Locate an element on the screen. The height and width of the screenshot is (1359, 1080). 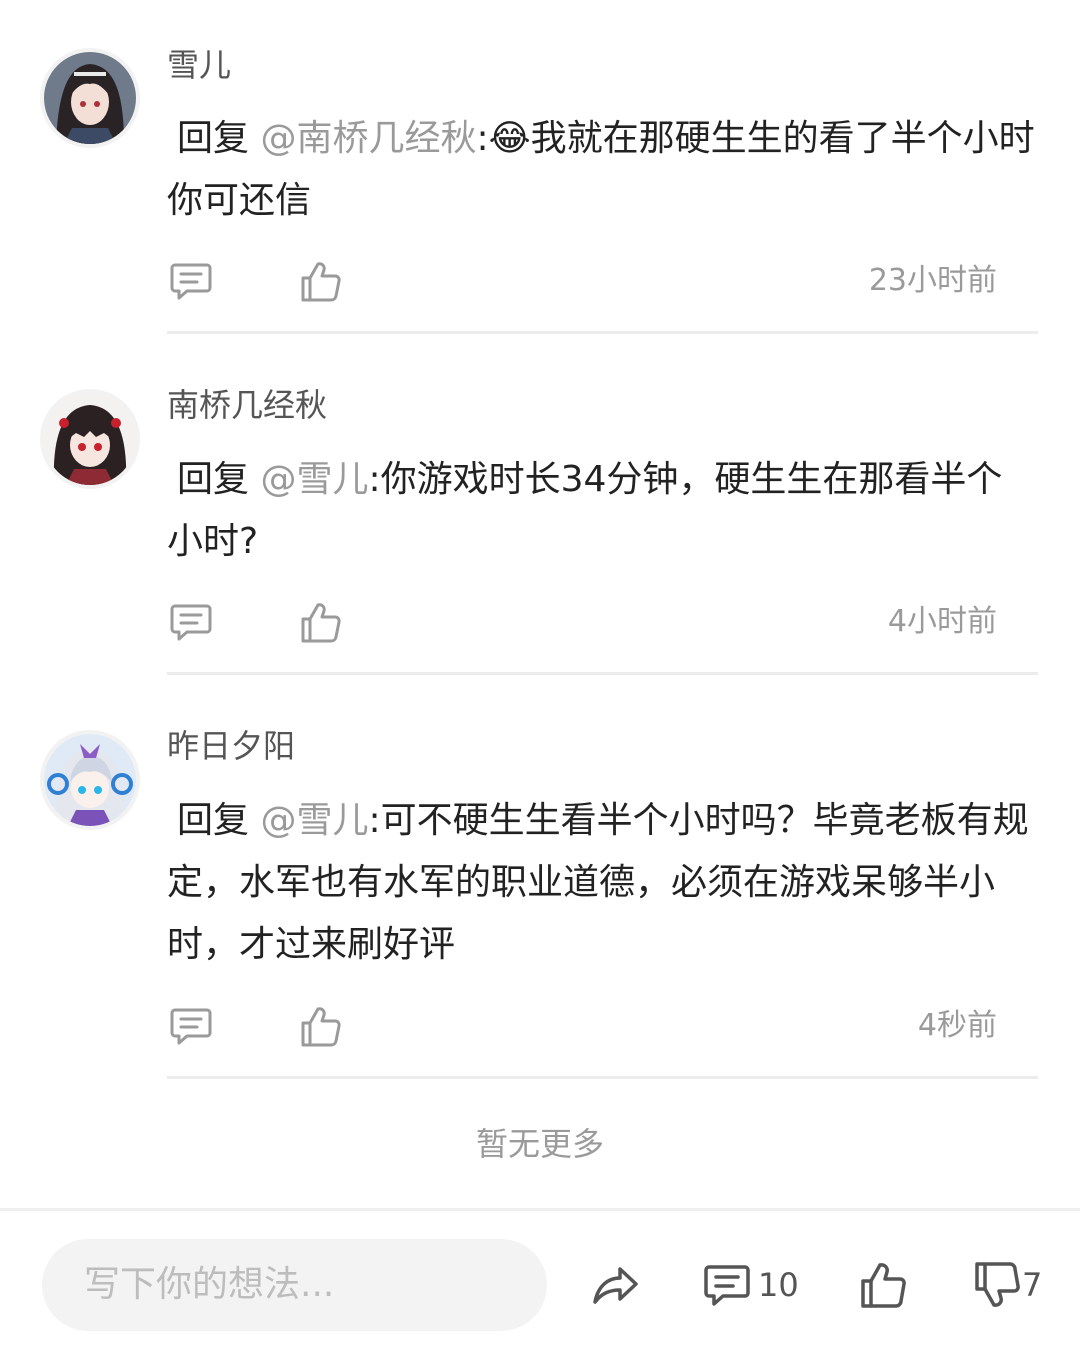
comment-text: 回复 @雪儿:你游戏时长34分钟，硬生生在那看半个小时? is located at coordinates (602, 511).